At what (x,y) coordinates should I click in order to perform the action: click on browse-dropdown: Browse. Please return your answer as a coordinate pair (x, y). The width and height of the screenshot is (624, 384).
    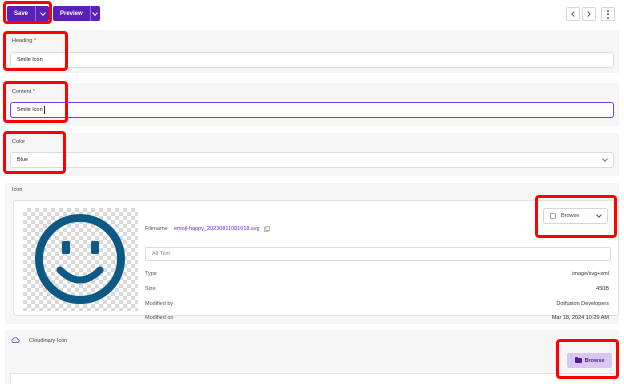
    Looking at the image, I should click on (575, 216).